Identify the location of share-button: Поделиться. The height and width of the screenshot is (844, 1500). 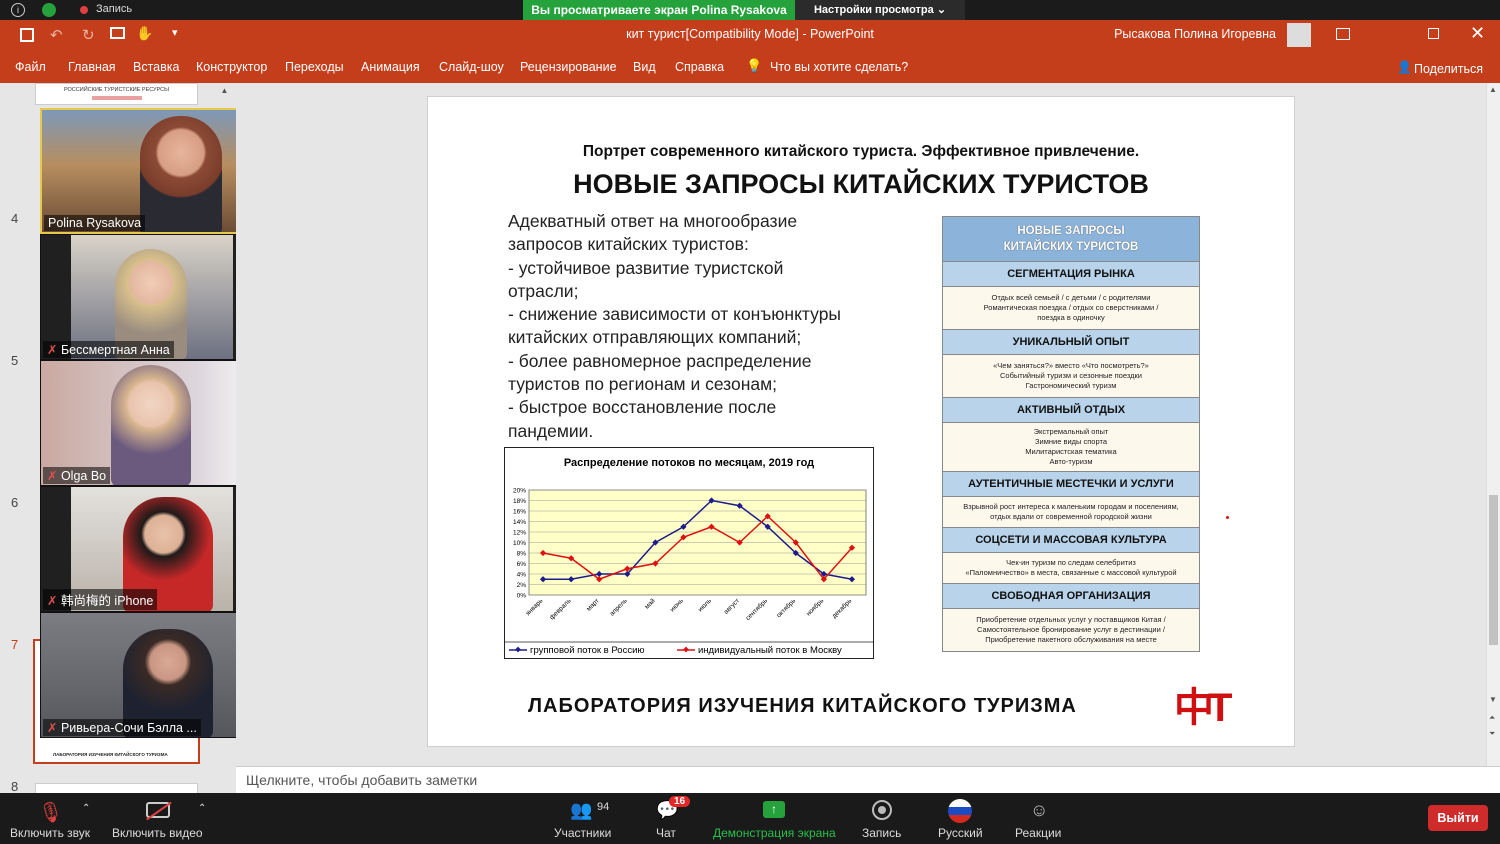
(1448, 69).